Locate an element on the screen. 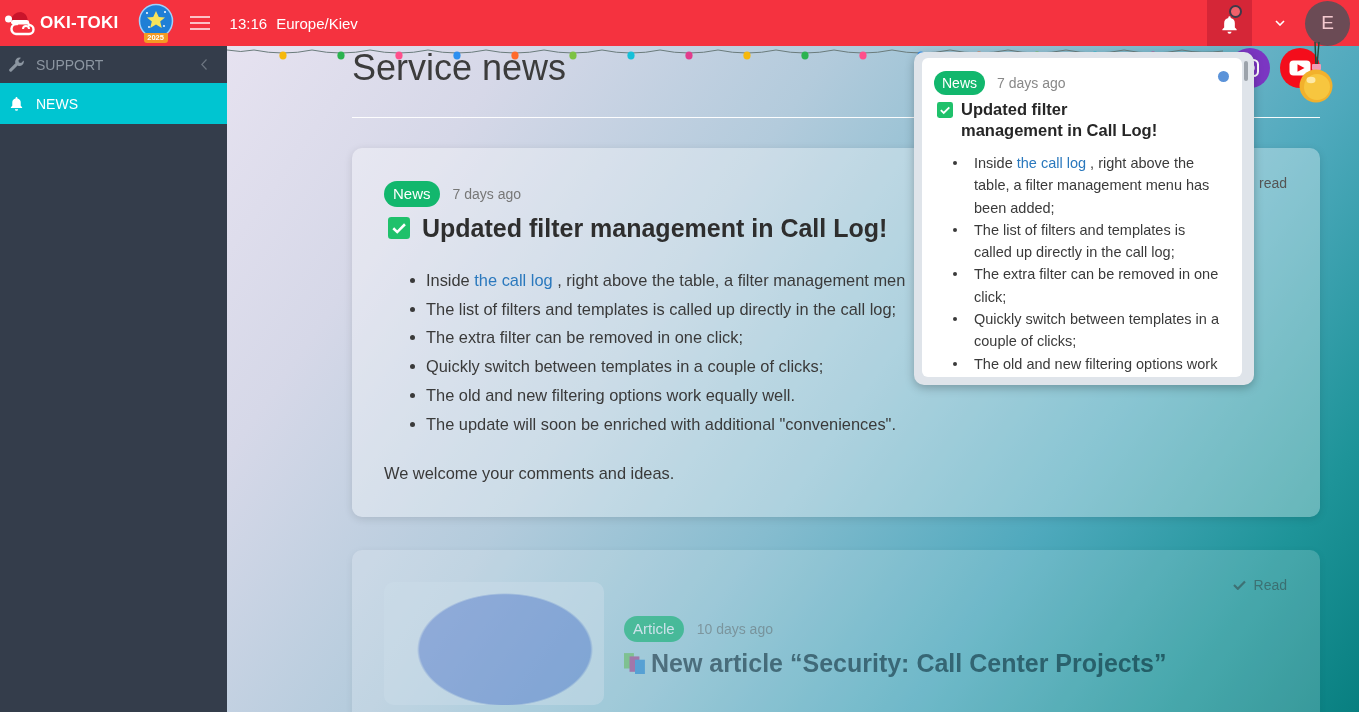 The height and width of the screenshot is (712, 1359). clock-time: 13:16 is located at coordinates (248, 23).